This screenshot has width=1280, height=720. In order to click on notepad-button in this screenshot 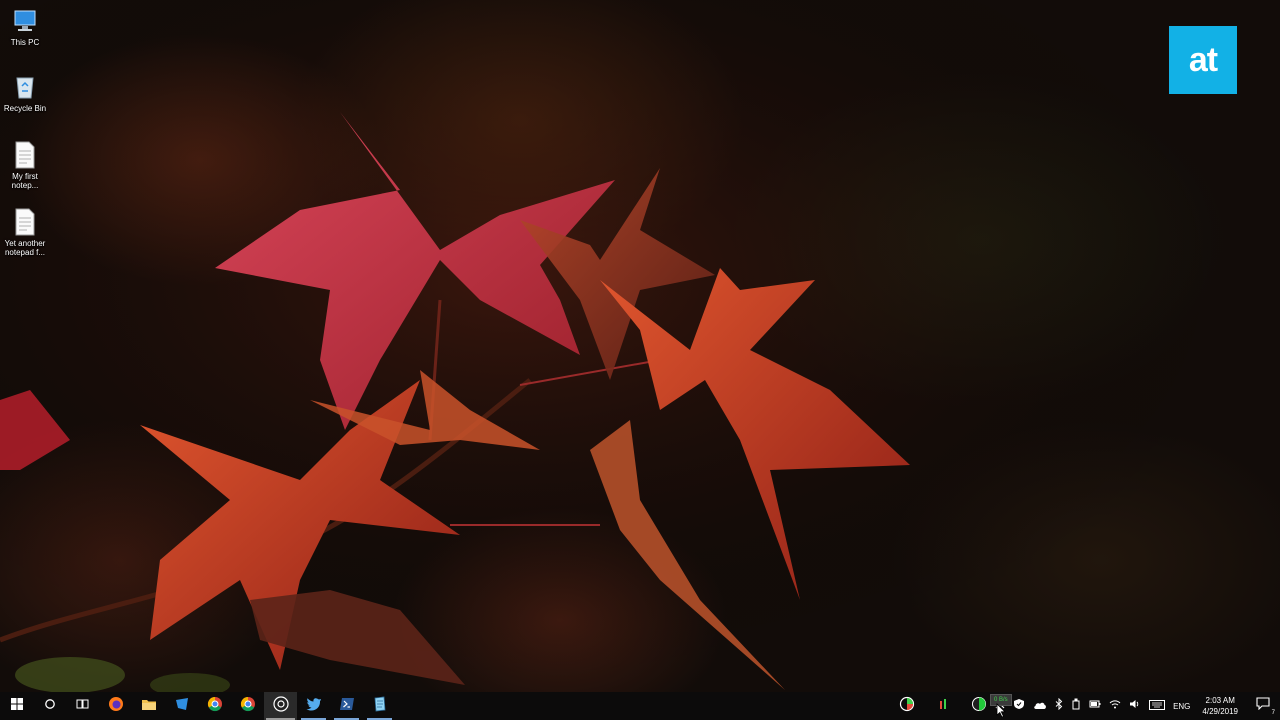, I will do `click(379, 706)`.